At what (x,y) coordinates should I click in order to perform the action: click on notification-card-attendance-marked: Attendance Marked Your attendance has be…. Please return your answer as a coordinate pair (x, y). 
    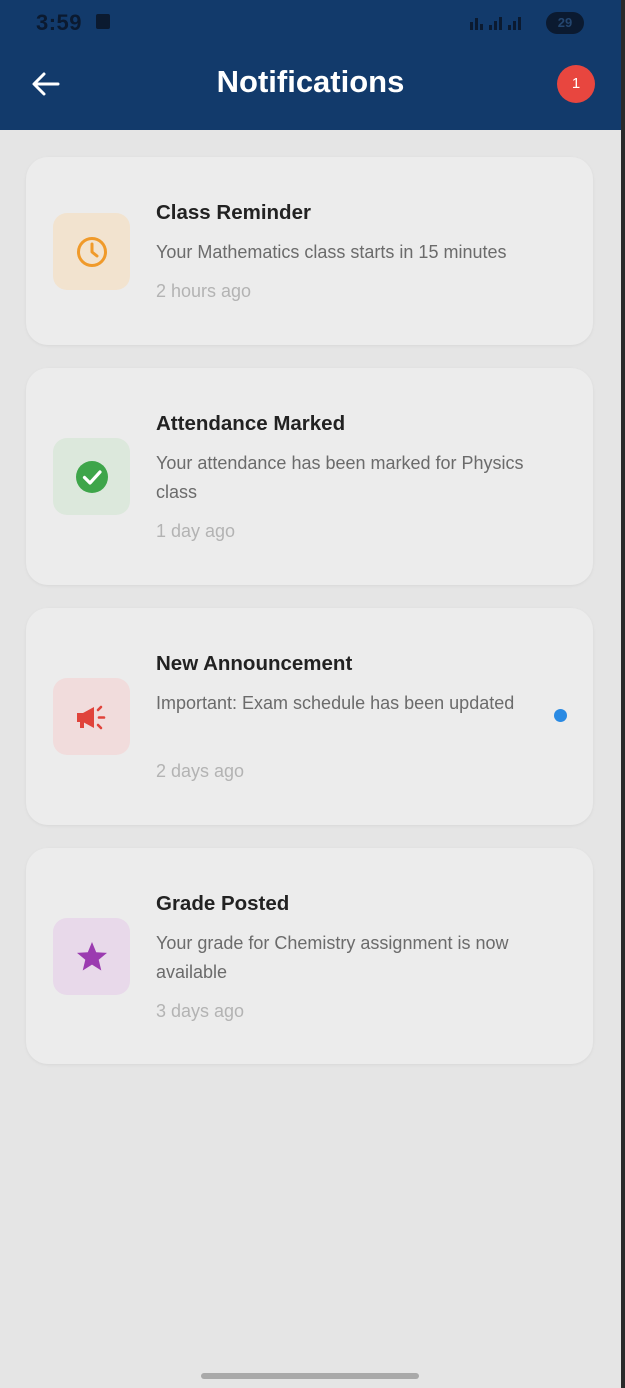
    Looking at the image, I should click on (309, 476).